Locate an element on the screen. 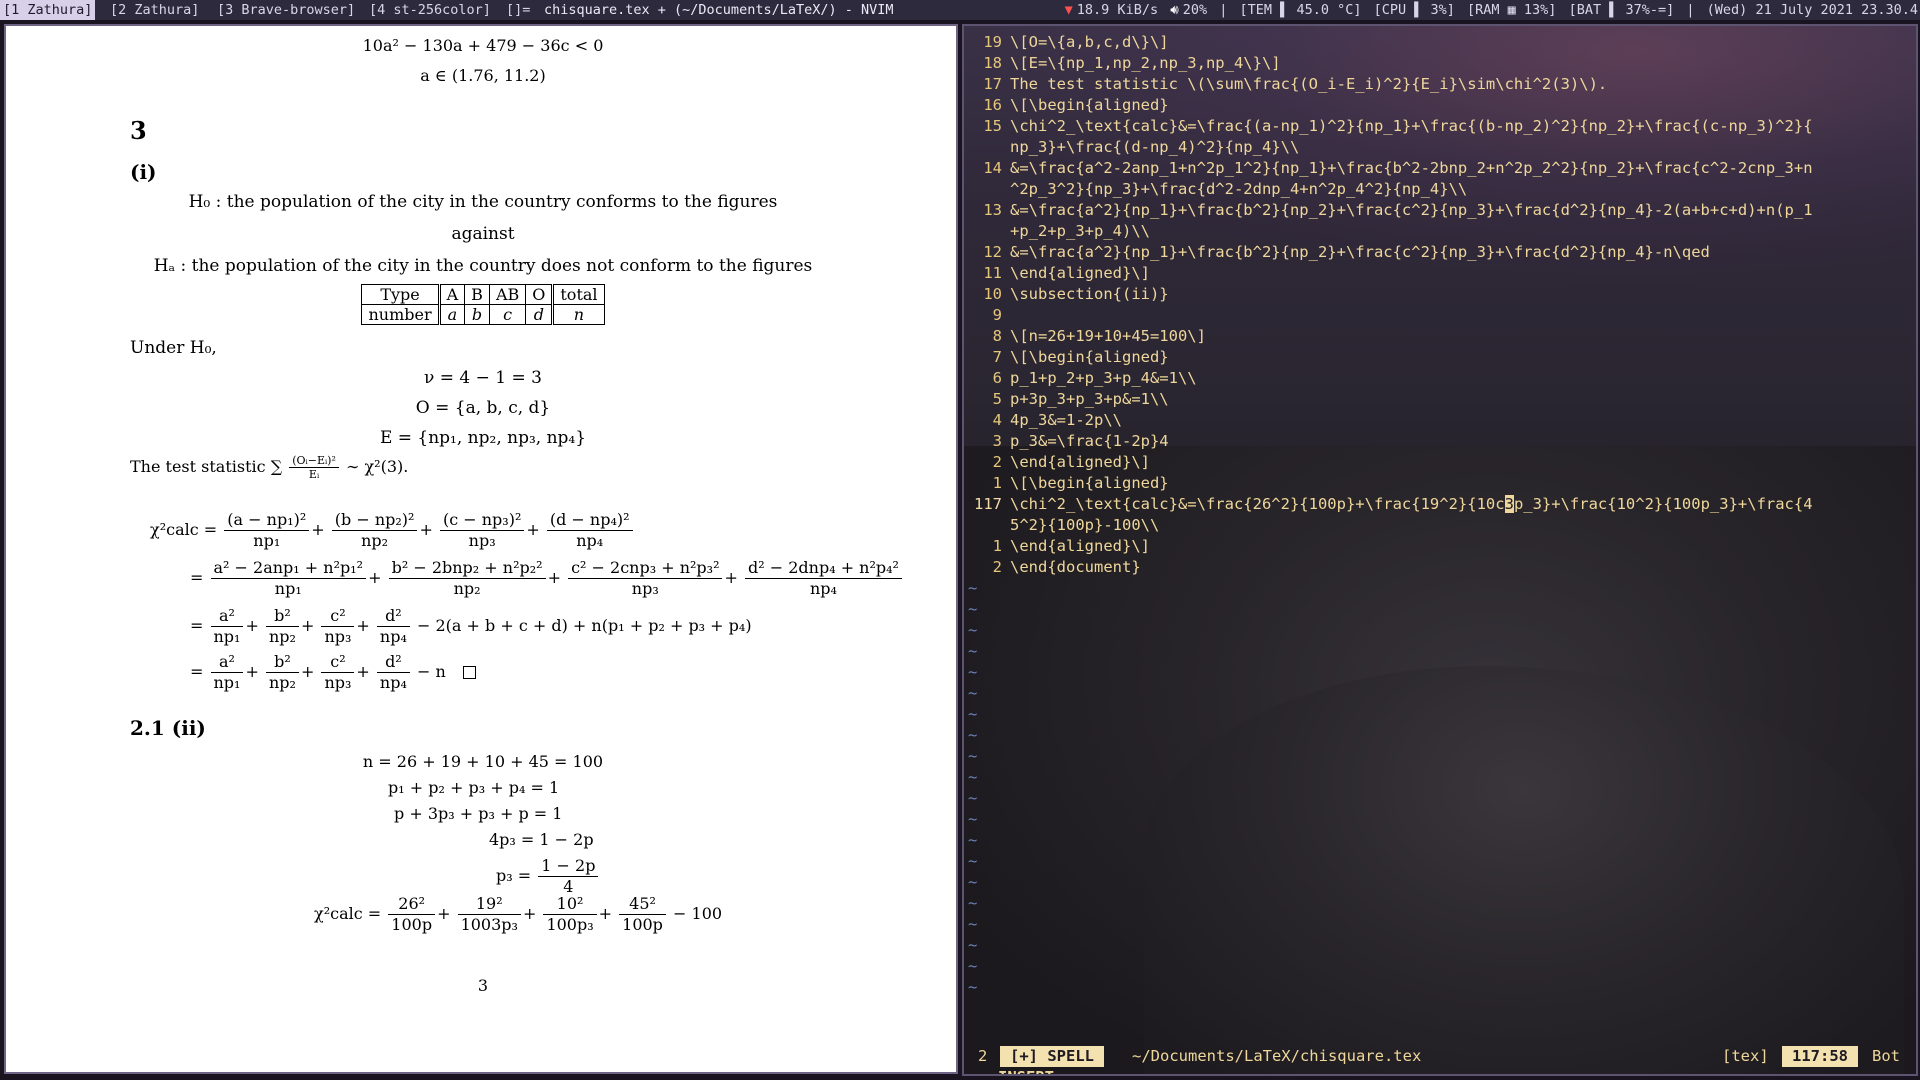  ram-usage: [RAM ▦ 13%] is located at coordinates (1512, 10).